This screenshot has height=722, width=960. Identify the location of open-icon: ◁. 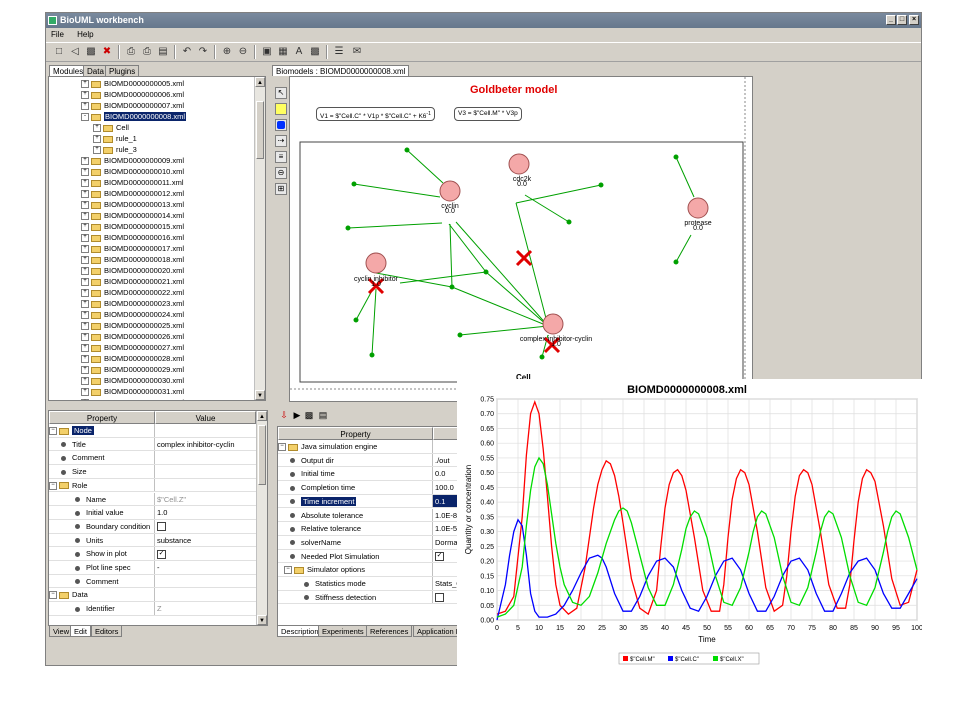
(75, 52).